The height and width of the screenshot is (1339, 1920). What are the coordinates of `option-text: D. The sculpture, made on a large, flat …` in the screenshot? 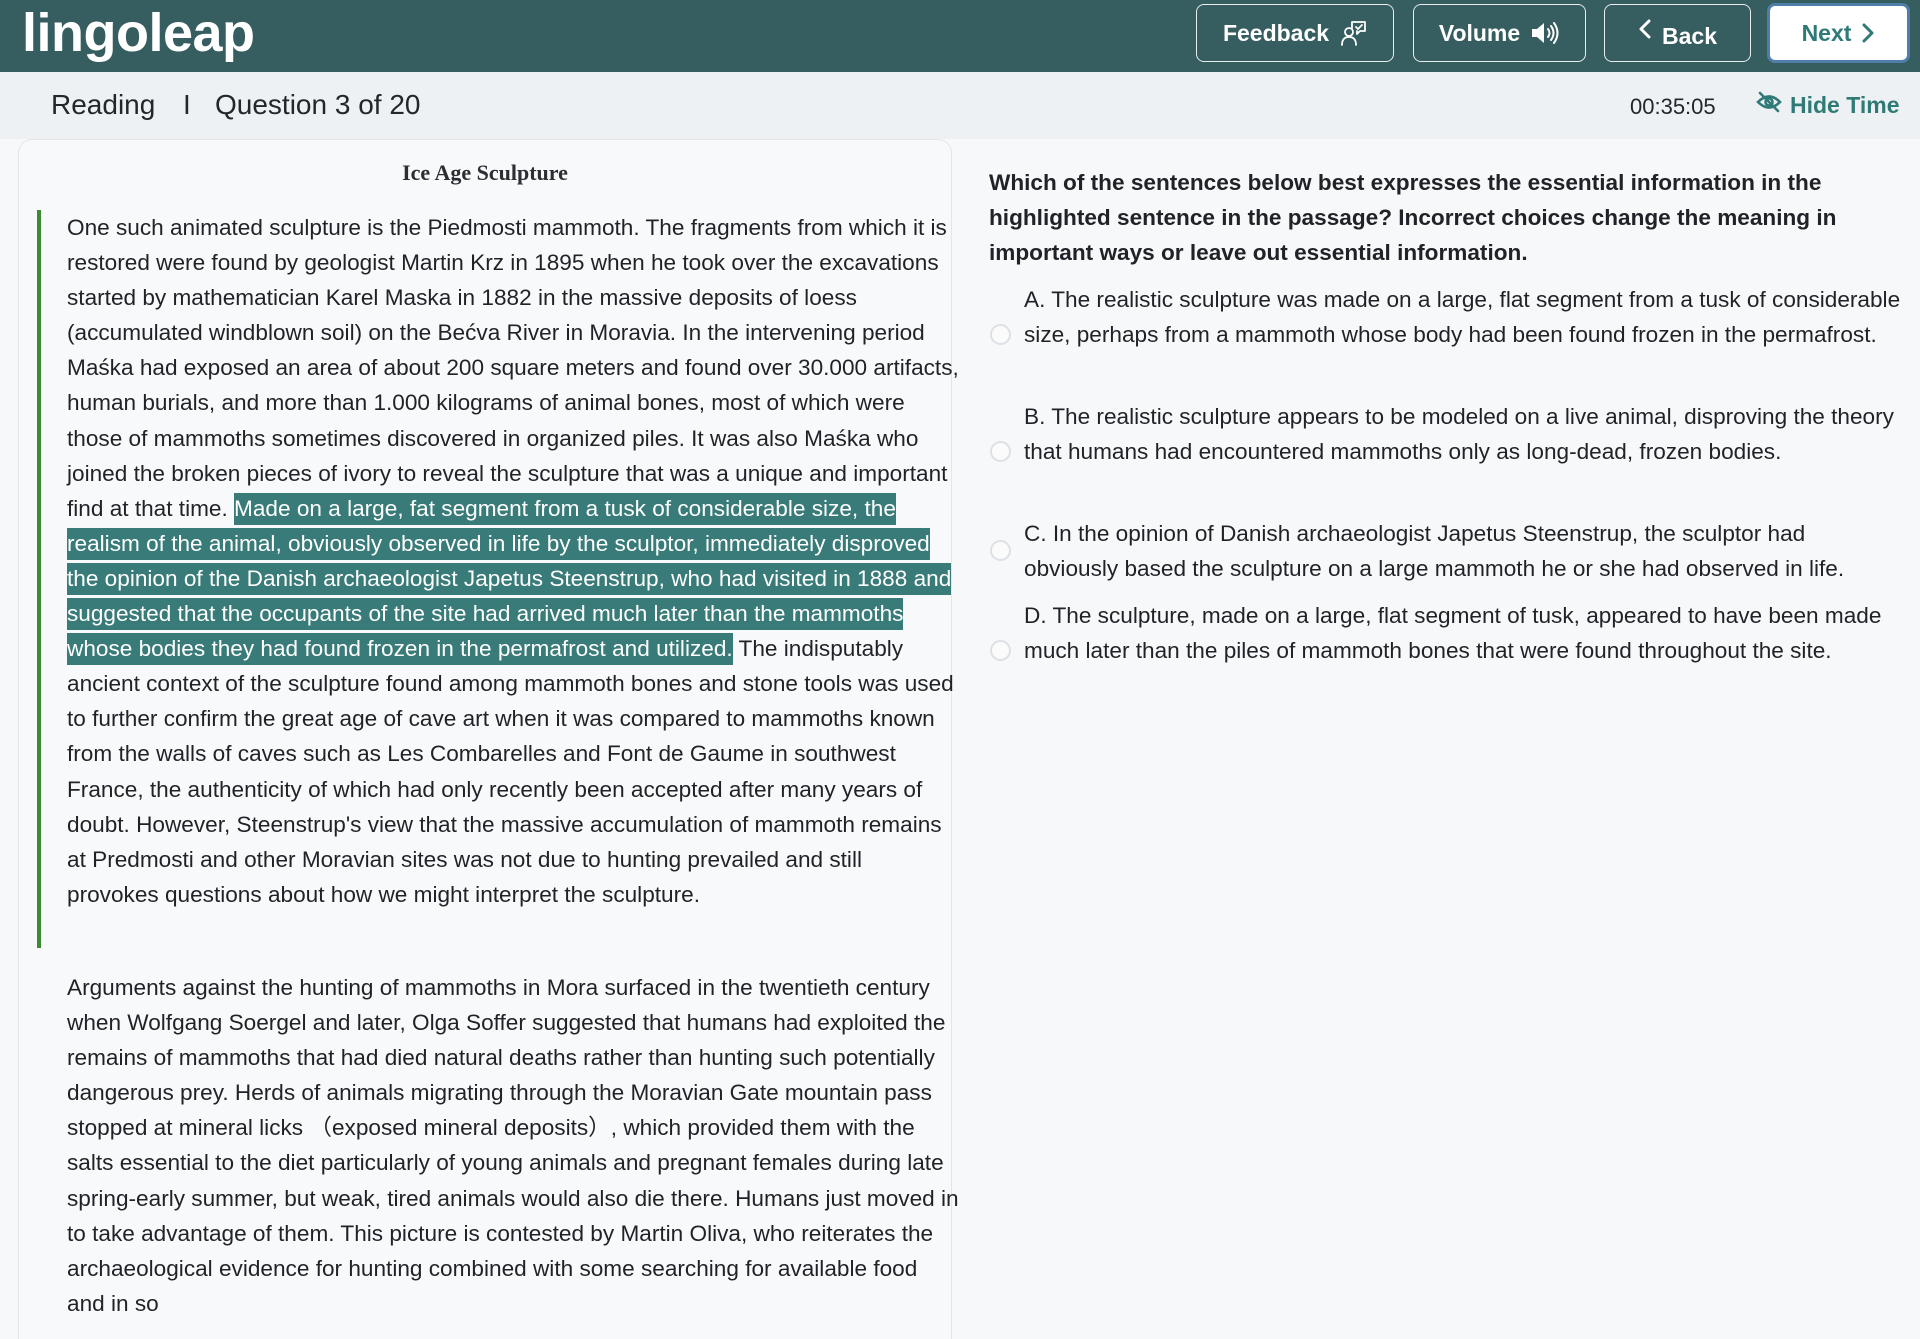 It's located at (1453, 633).